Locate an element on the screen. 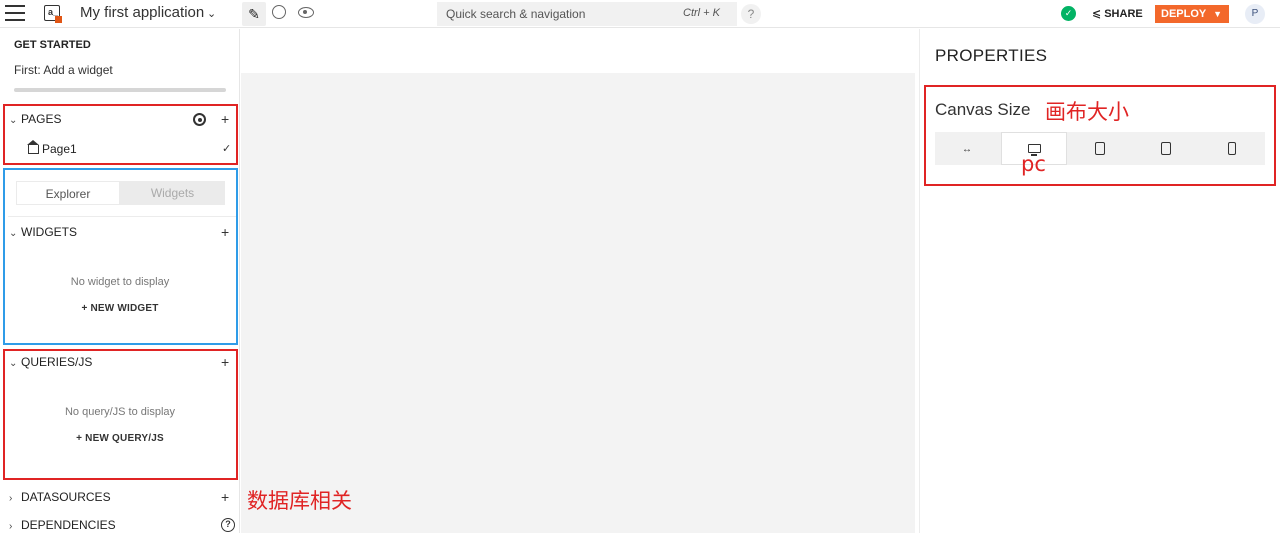 Image resolution: width=1280 pixels, height=533 pixels. add-query-plus-icon: + is located at coordinates (225, 362).